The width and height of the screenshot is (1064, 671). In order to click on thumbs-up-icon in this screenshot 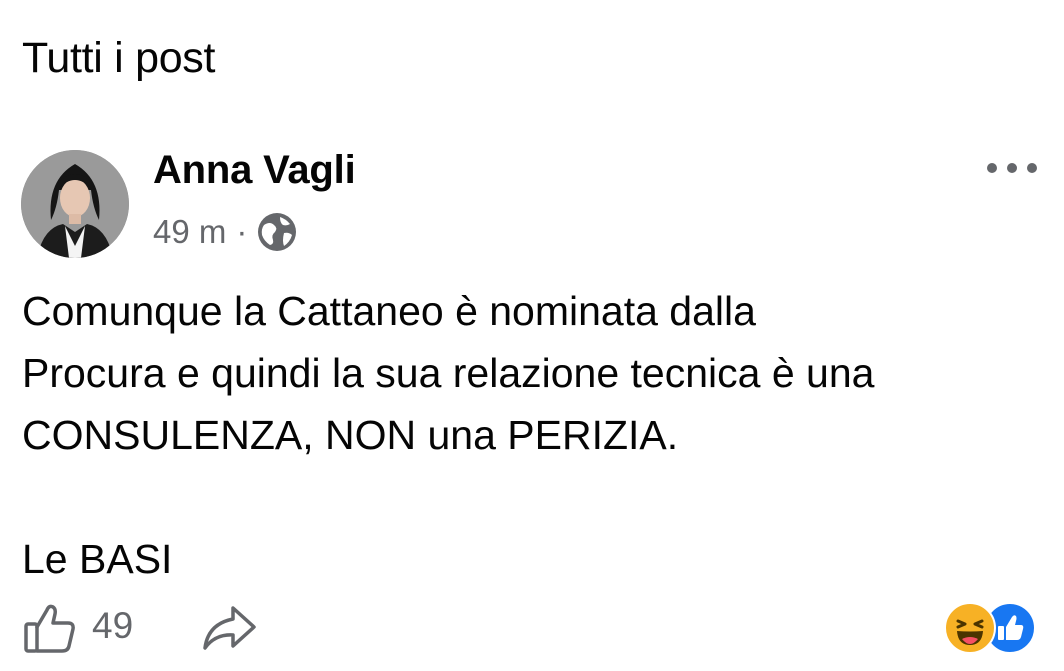, I will do `click(50, 628)`.